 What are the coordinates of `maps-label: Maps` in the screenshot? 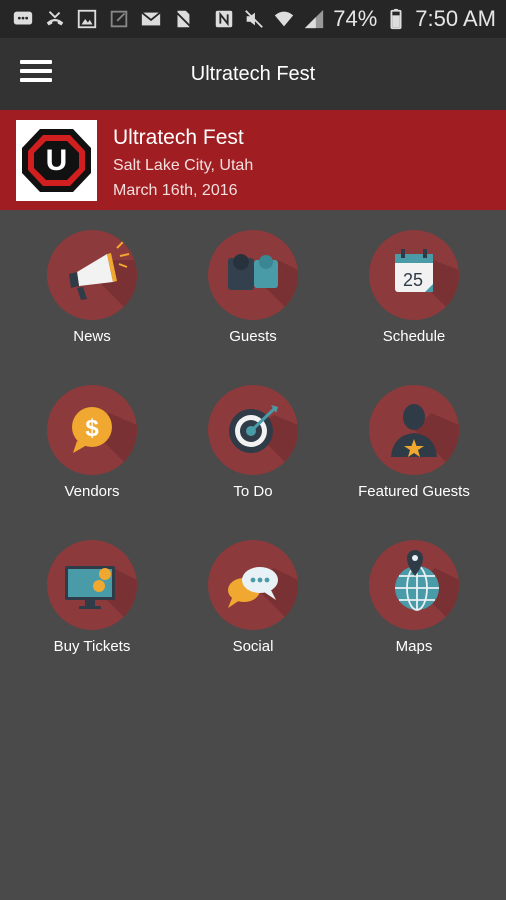 It's located at (414, 646).